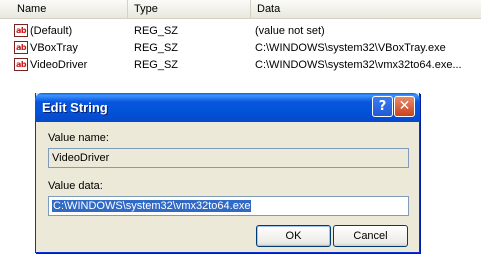 The width and height of the screenshot is (481, 268). I want to click on value-data-label: Value data:, so click(75, 186).